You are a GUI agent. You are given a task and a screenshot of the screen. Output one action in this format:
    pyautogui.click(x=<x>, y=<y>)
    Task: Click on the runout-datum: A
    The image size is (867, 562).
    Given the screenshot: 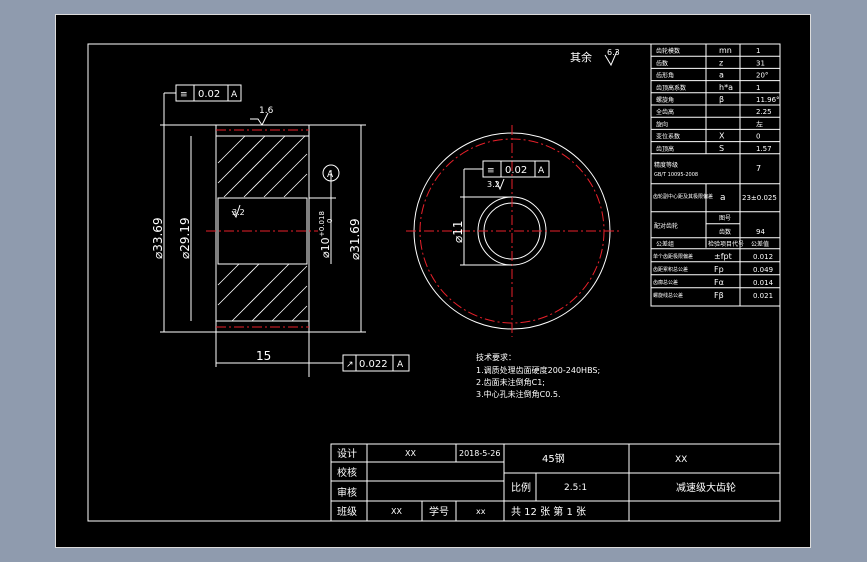 What is the action you would take?
    pyautogui.click(x=400, y=365)
    